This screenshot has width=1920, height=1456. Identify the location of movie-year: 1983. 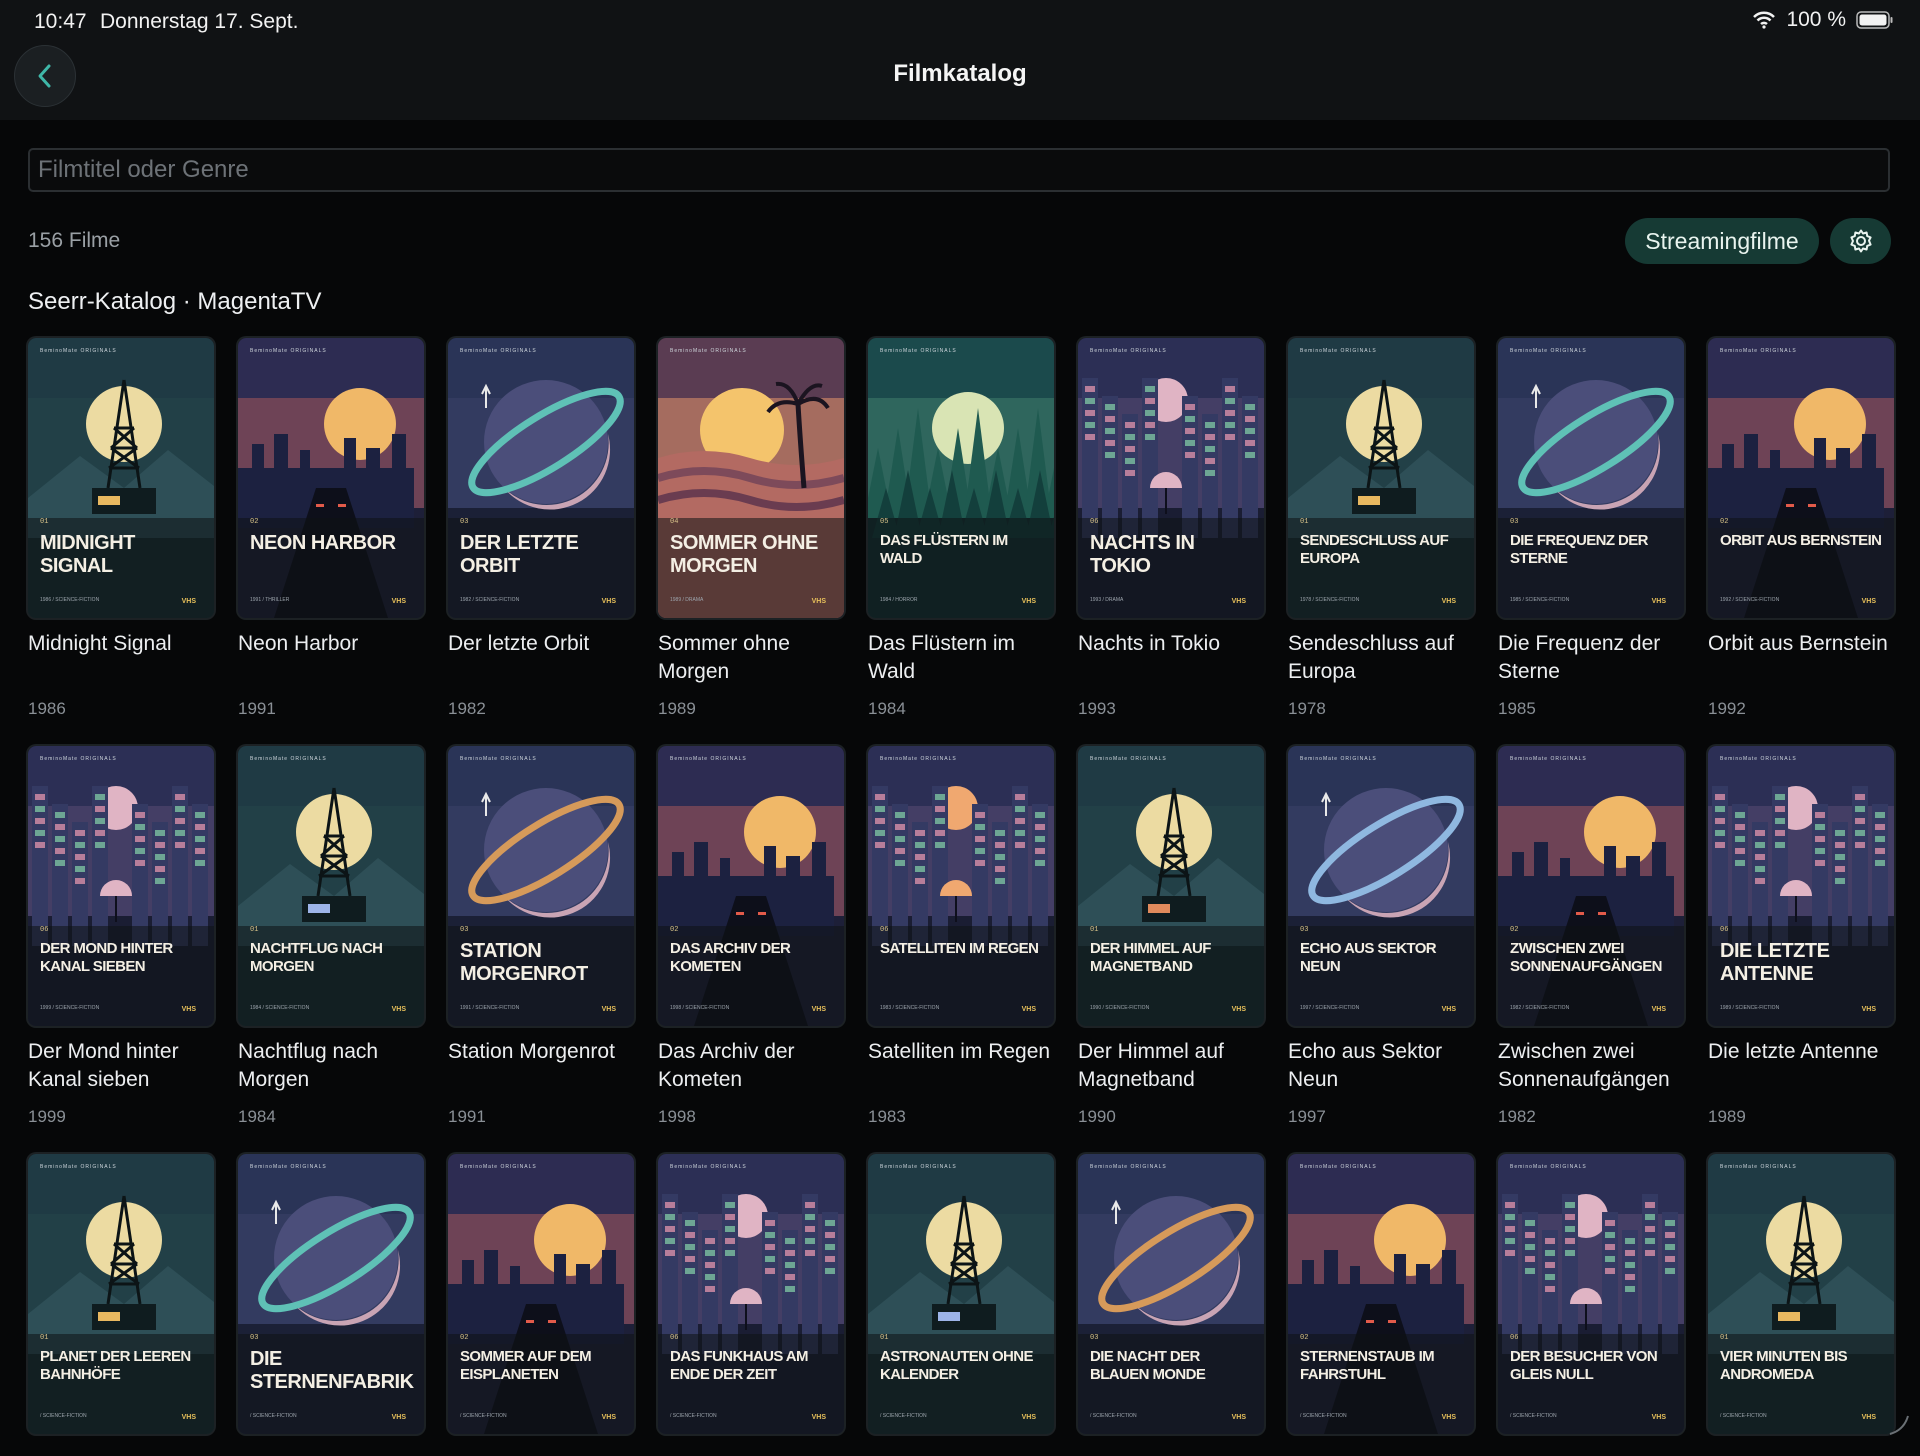
(887, 1116).